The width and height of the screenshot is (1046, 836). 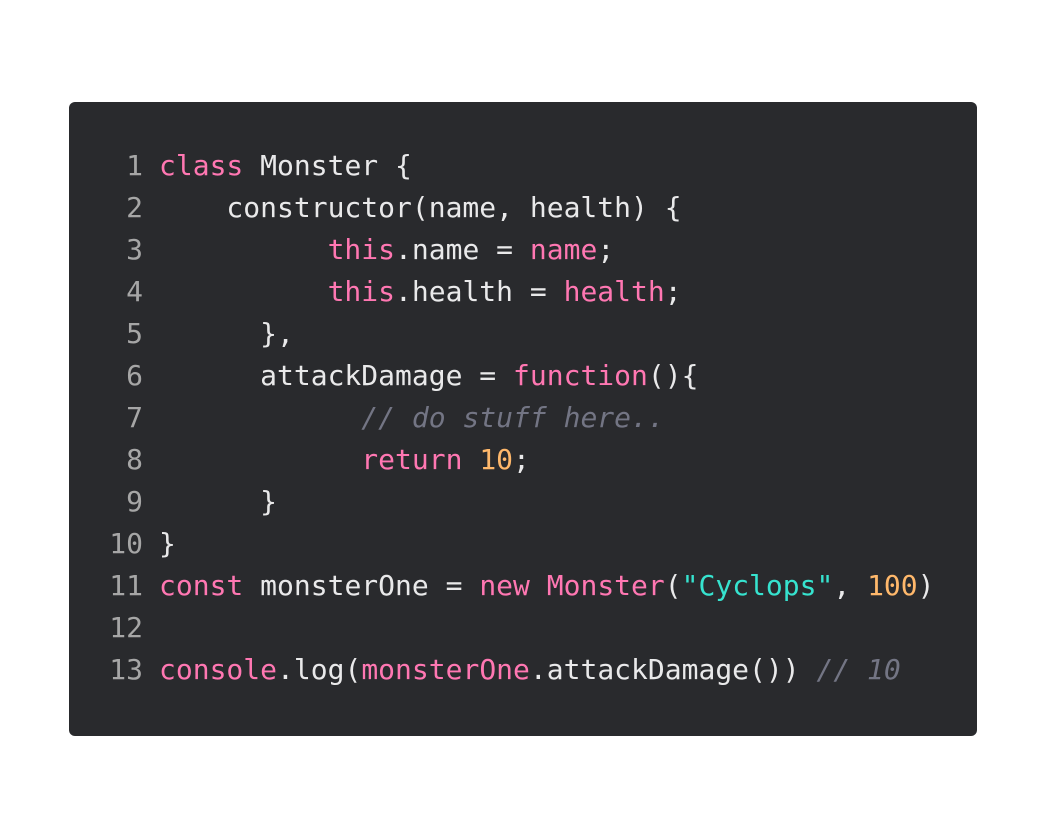 What do you see at coordinates (201, 165) in the screenshot?
I see `code-token: class` at bounding box center [201, 165].